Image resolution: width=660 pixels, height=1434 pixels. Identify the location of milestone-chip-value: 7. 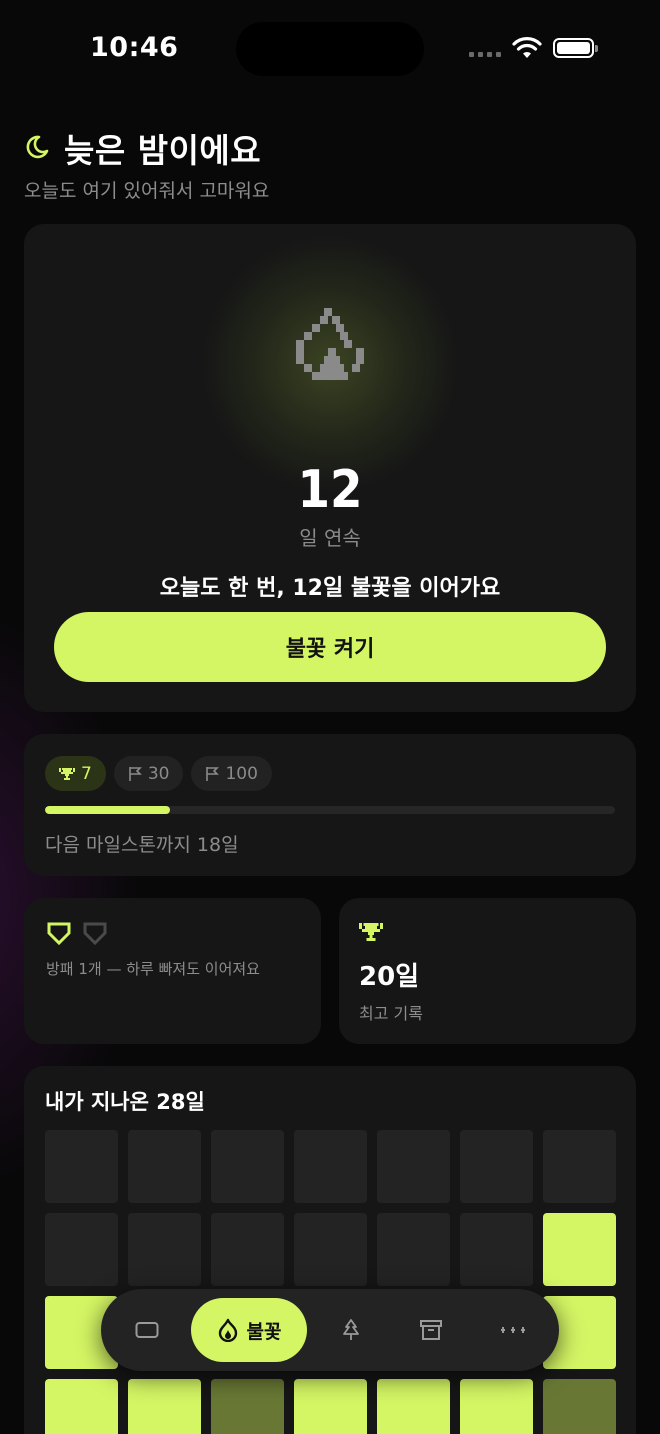
(86, 773).